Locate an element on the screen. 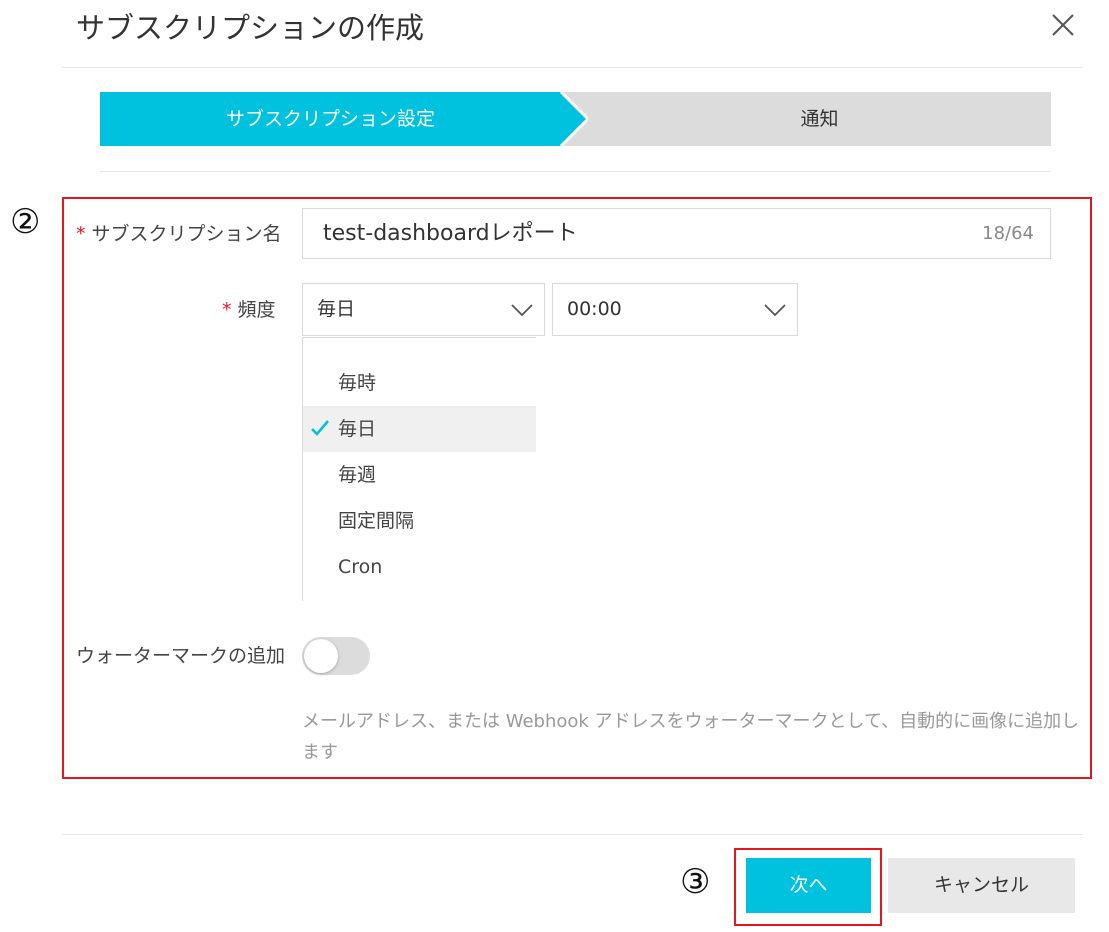 Image resolution: width=1109 pixels, height=932 pixels. dialog-title: サブスクリプションの作成 is located at coordinates (250, 28).